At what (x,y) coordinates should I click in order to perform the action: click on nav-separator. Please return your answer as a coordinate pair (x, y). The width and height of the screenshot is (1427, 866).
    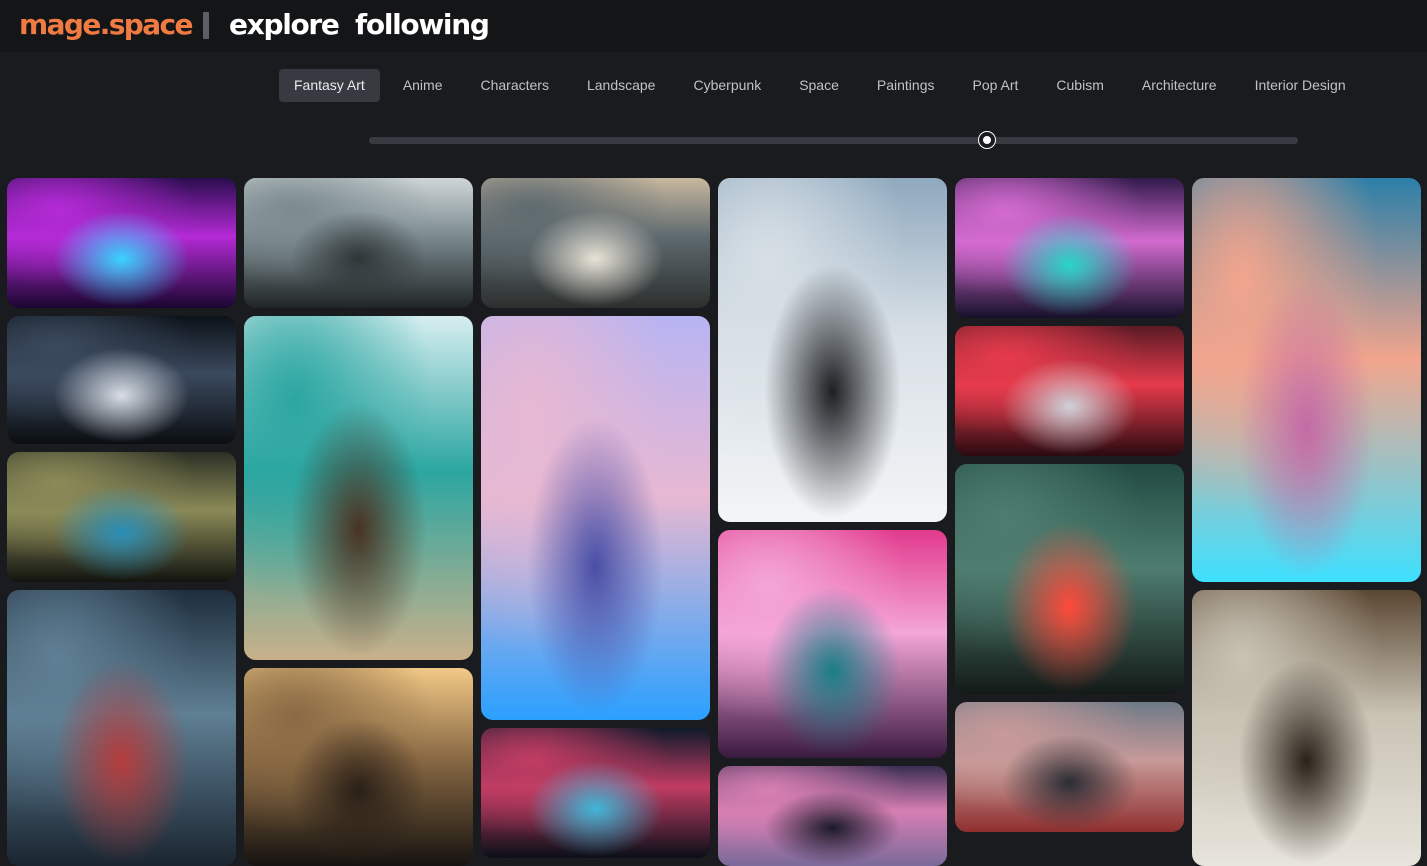
    Looking at the image, I should click on (206, 25).